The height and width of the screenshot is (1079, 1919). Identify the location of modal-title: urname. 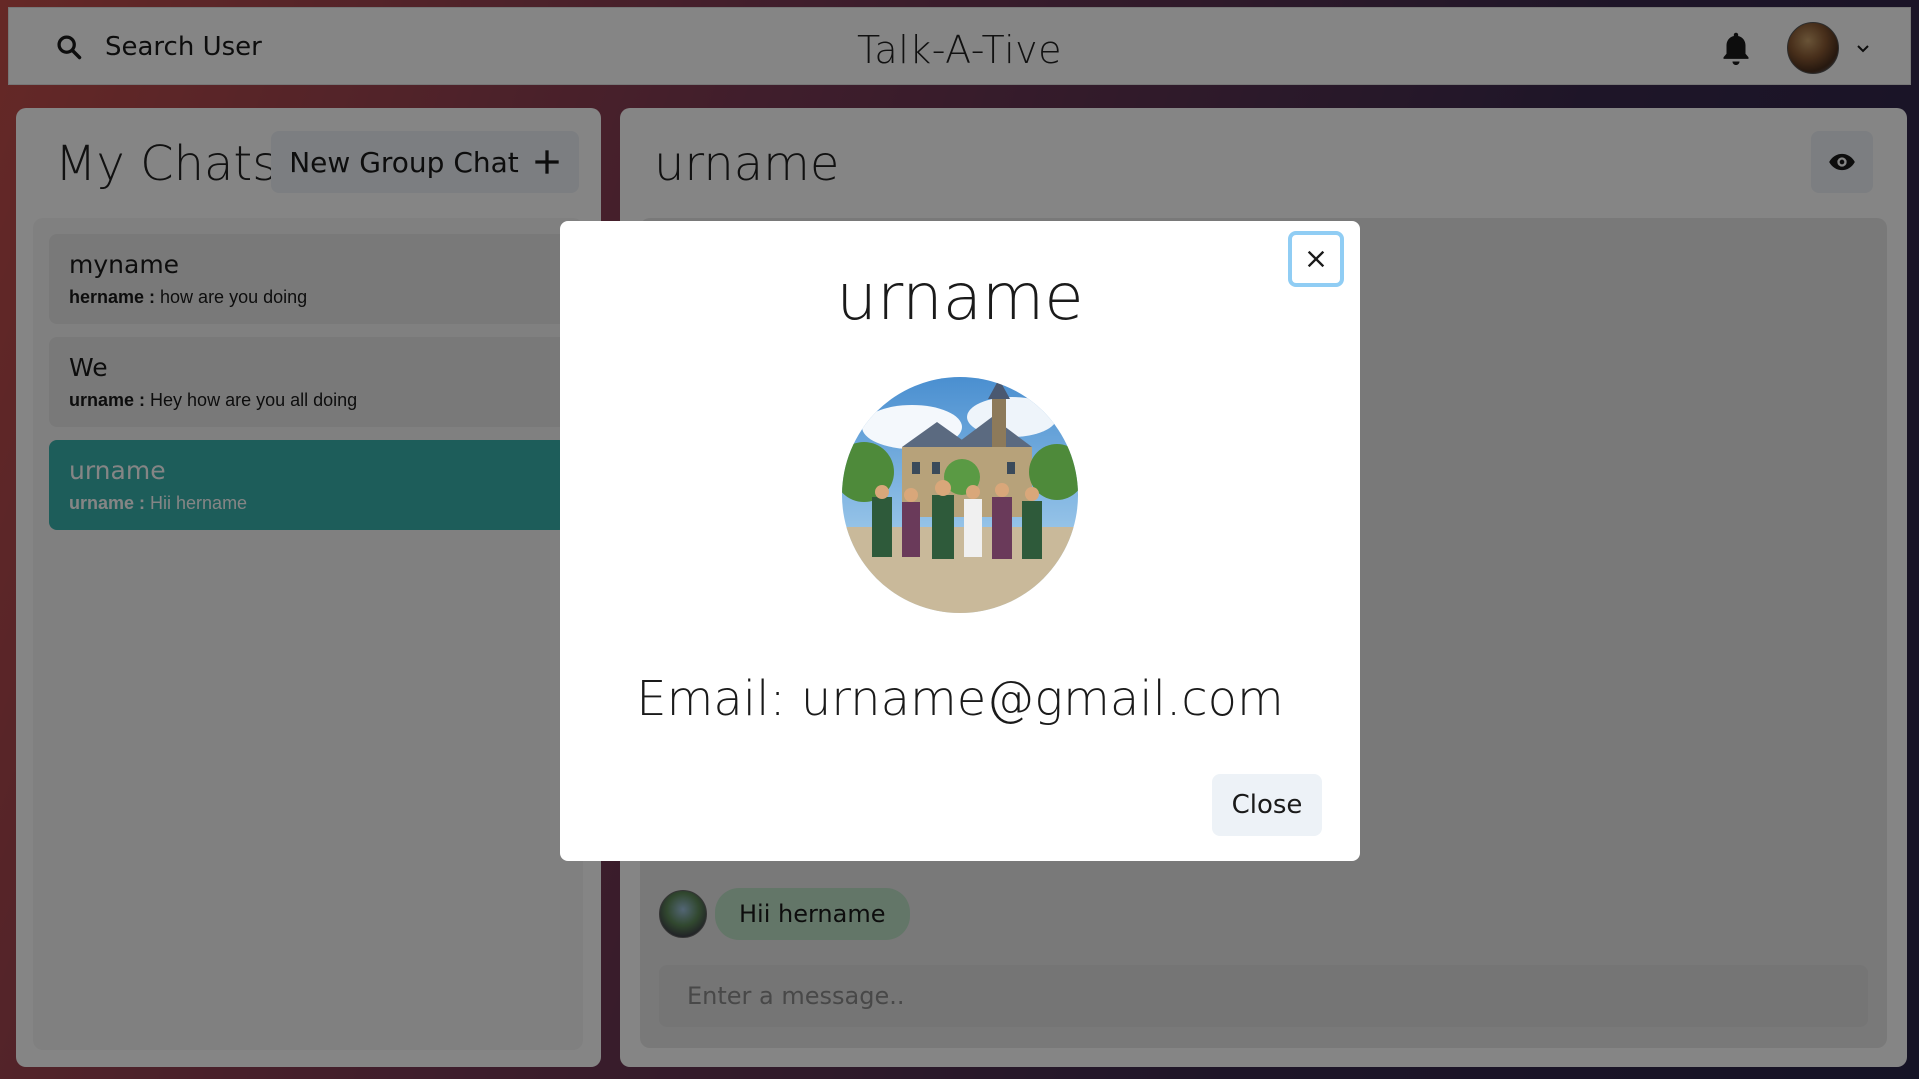
(960, 298).